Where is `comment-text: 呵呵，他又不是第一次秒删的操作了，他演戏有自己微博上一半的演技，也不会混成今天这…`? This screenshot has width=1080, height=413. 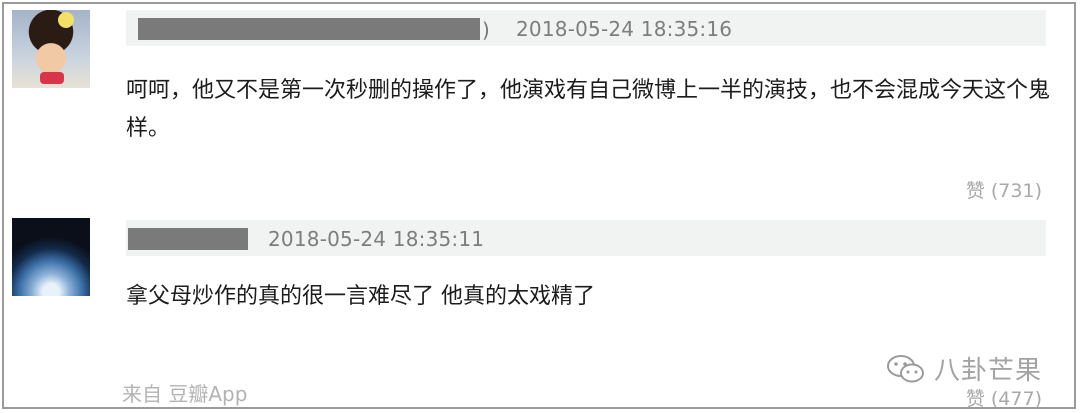 comment-text: 呵呵，他又不是第一次秒删的操作了，他演戏有自己微博上一半的演技，也不会混成今天这… is located at coordinates (588, 109).